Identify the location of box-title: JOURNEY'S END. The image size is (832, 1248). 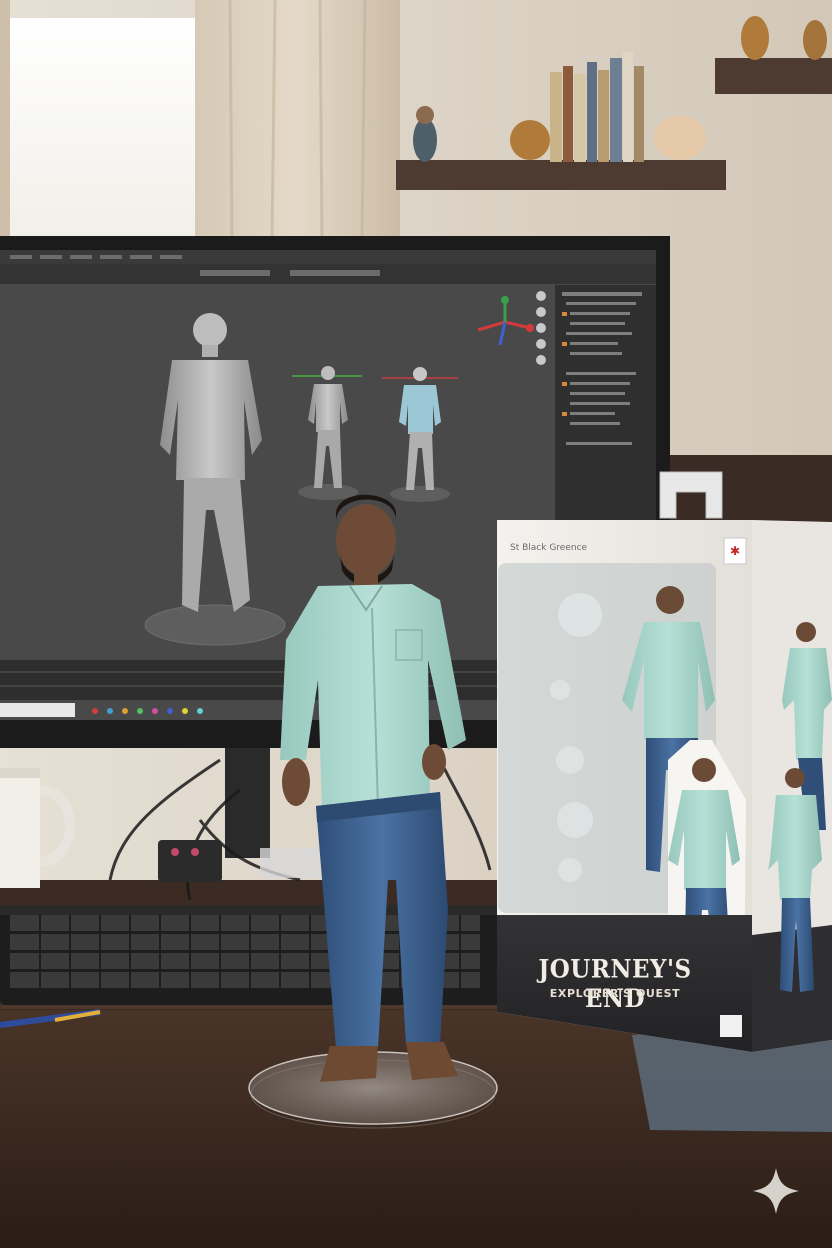
(615, 984).